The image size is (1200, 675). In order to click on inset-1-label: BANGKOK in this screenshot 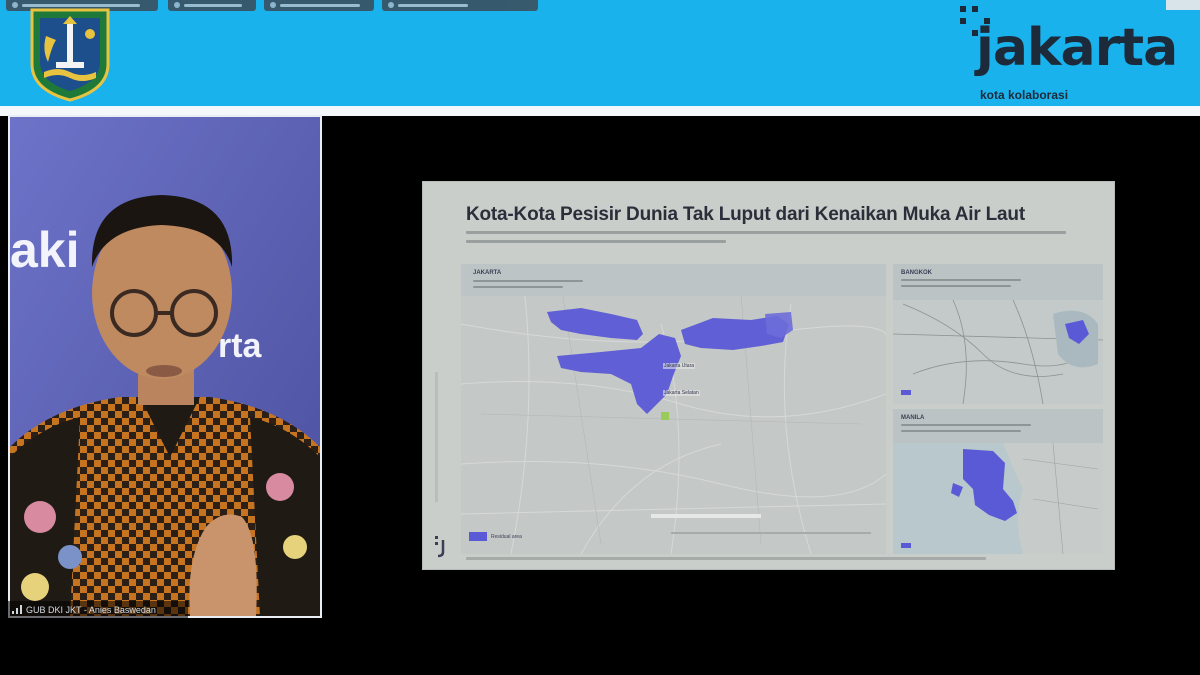, I will do `click(916, 273)`.